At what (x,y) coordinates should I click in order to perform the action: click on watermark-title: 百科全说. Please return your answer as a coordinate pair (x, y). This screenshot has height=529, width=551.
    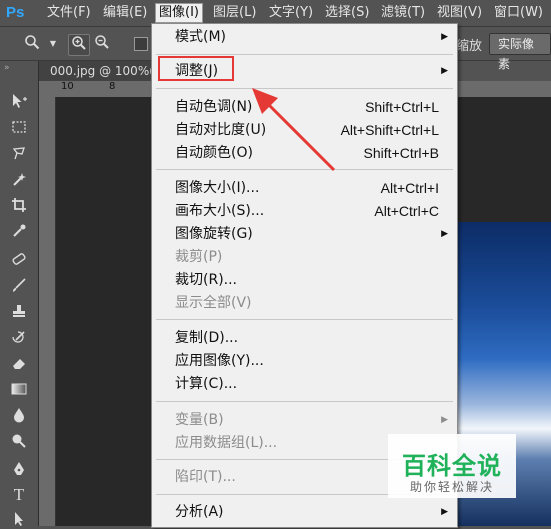
    Looking at the image, I should click on (452, 466).